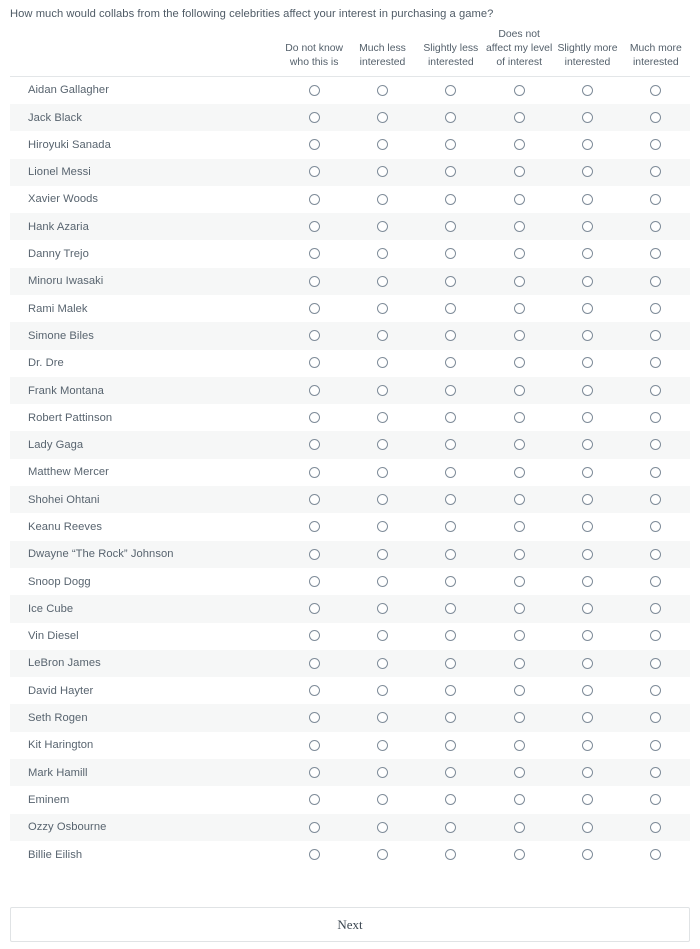 Image resolution: width=700 pixels, height=949 pixels. Describe the element at coordinates (451, 417) in the screenshot. I see `radio-cell-r12-c2` at that location.